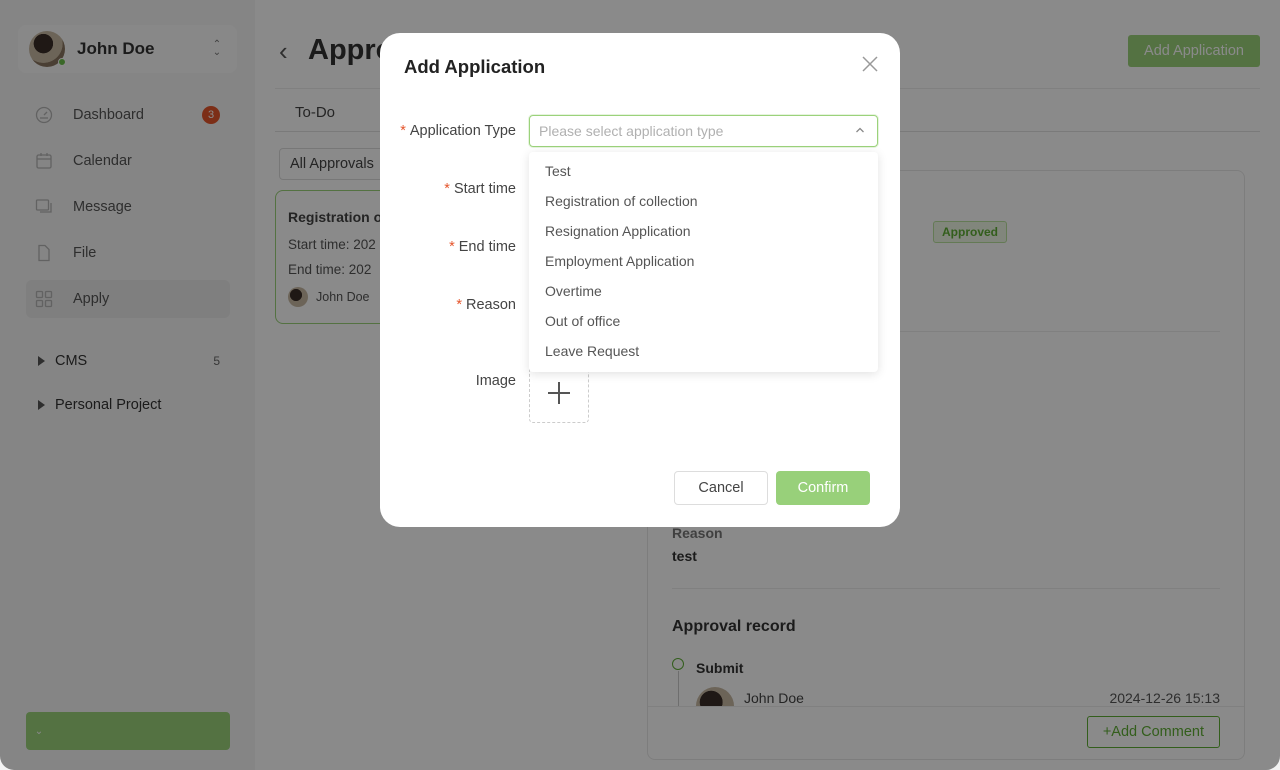  I want to click on image-upload, so click(559, 393).